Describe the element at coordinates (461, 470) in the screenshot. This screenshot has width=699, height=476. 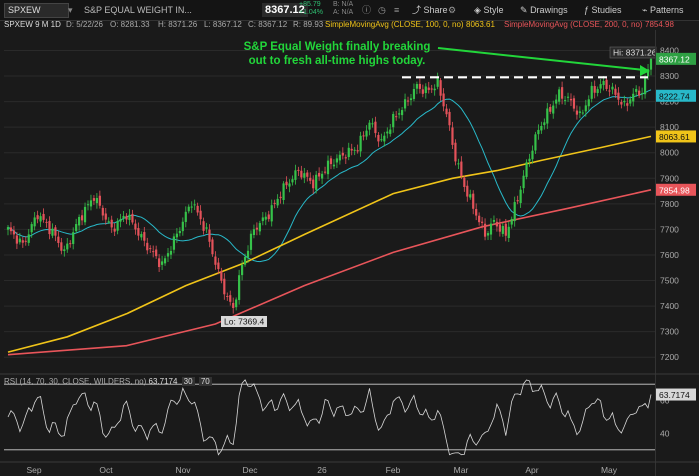
I see `time-tick-label: Mar` at that location.